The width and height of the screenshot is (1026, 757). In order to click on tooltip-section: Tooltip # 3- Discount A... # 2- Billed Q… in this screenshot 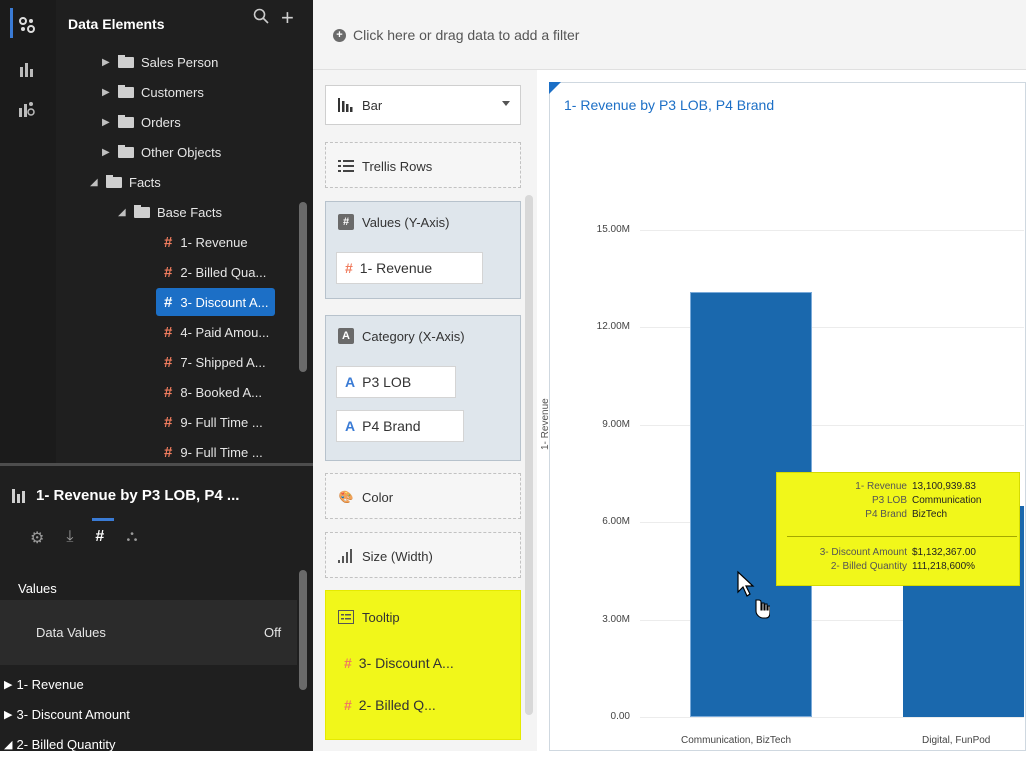, I will do `click(423, 665)`.